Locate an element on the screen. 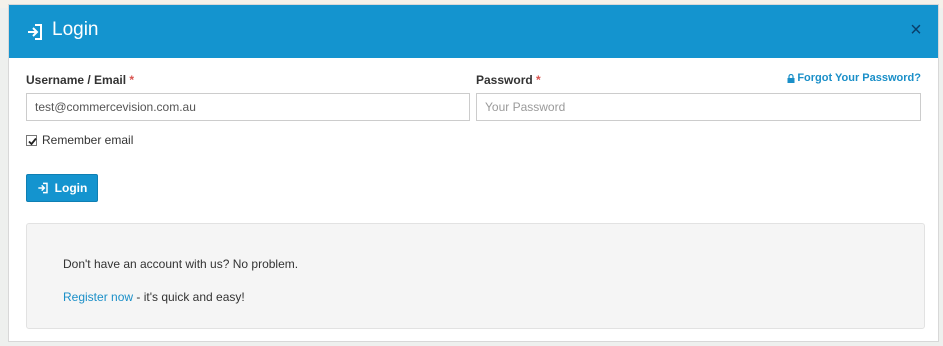 This screenshot has height=346, width=943. register-line: Register now - it's quick and easy! is located at coordinates (154, 297).